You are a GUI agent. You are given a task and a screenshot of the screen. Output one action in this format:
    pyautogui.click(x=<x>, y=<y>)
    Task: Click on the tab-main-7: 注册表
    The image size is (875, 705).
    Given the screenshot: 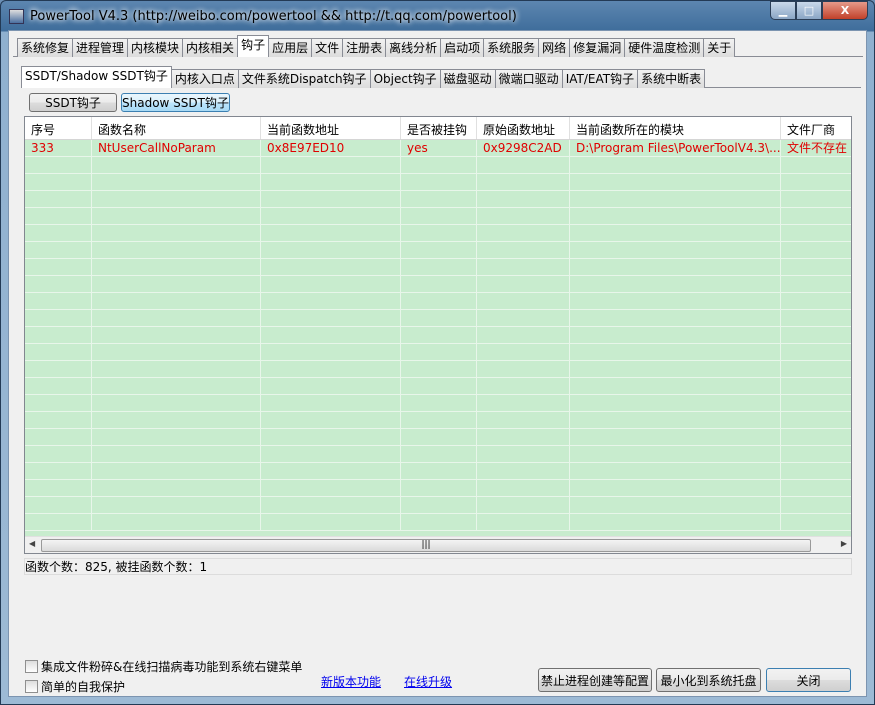 What is the action you would take?
    pyautogui.click(x=364, y=47)
    